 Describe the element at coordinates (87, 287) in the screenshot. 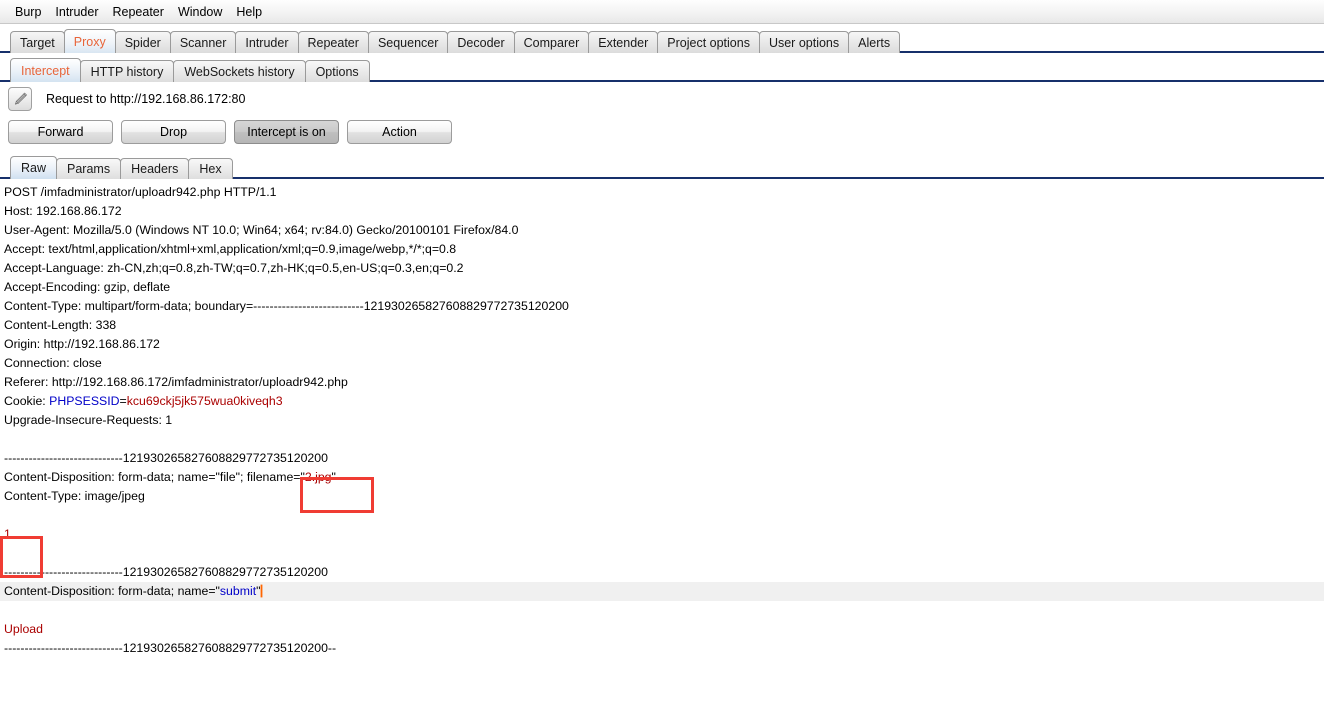

I see `raw-token: Accept-Encoding: gzip, deflate` at that location.